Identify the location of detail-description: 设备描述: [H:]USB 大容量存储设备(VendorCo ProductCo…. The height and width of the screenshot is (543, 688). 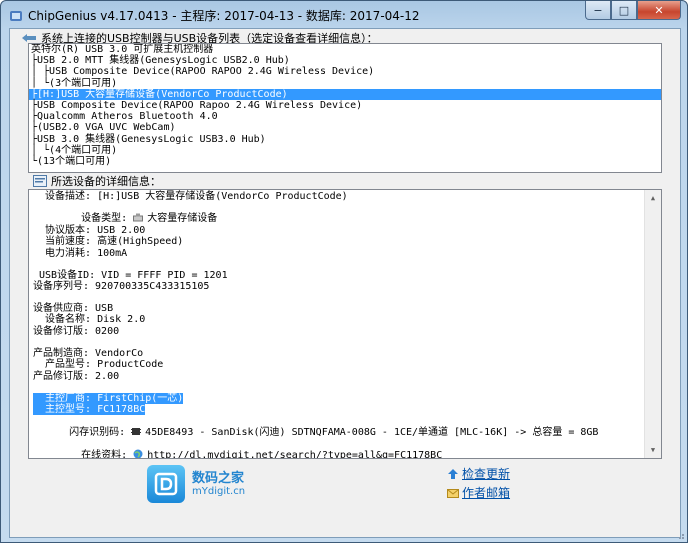
(190, 196).